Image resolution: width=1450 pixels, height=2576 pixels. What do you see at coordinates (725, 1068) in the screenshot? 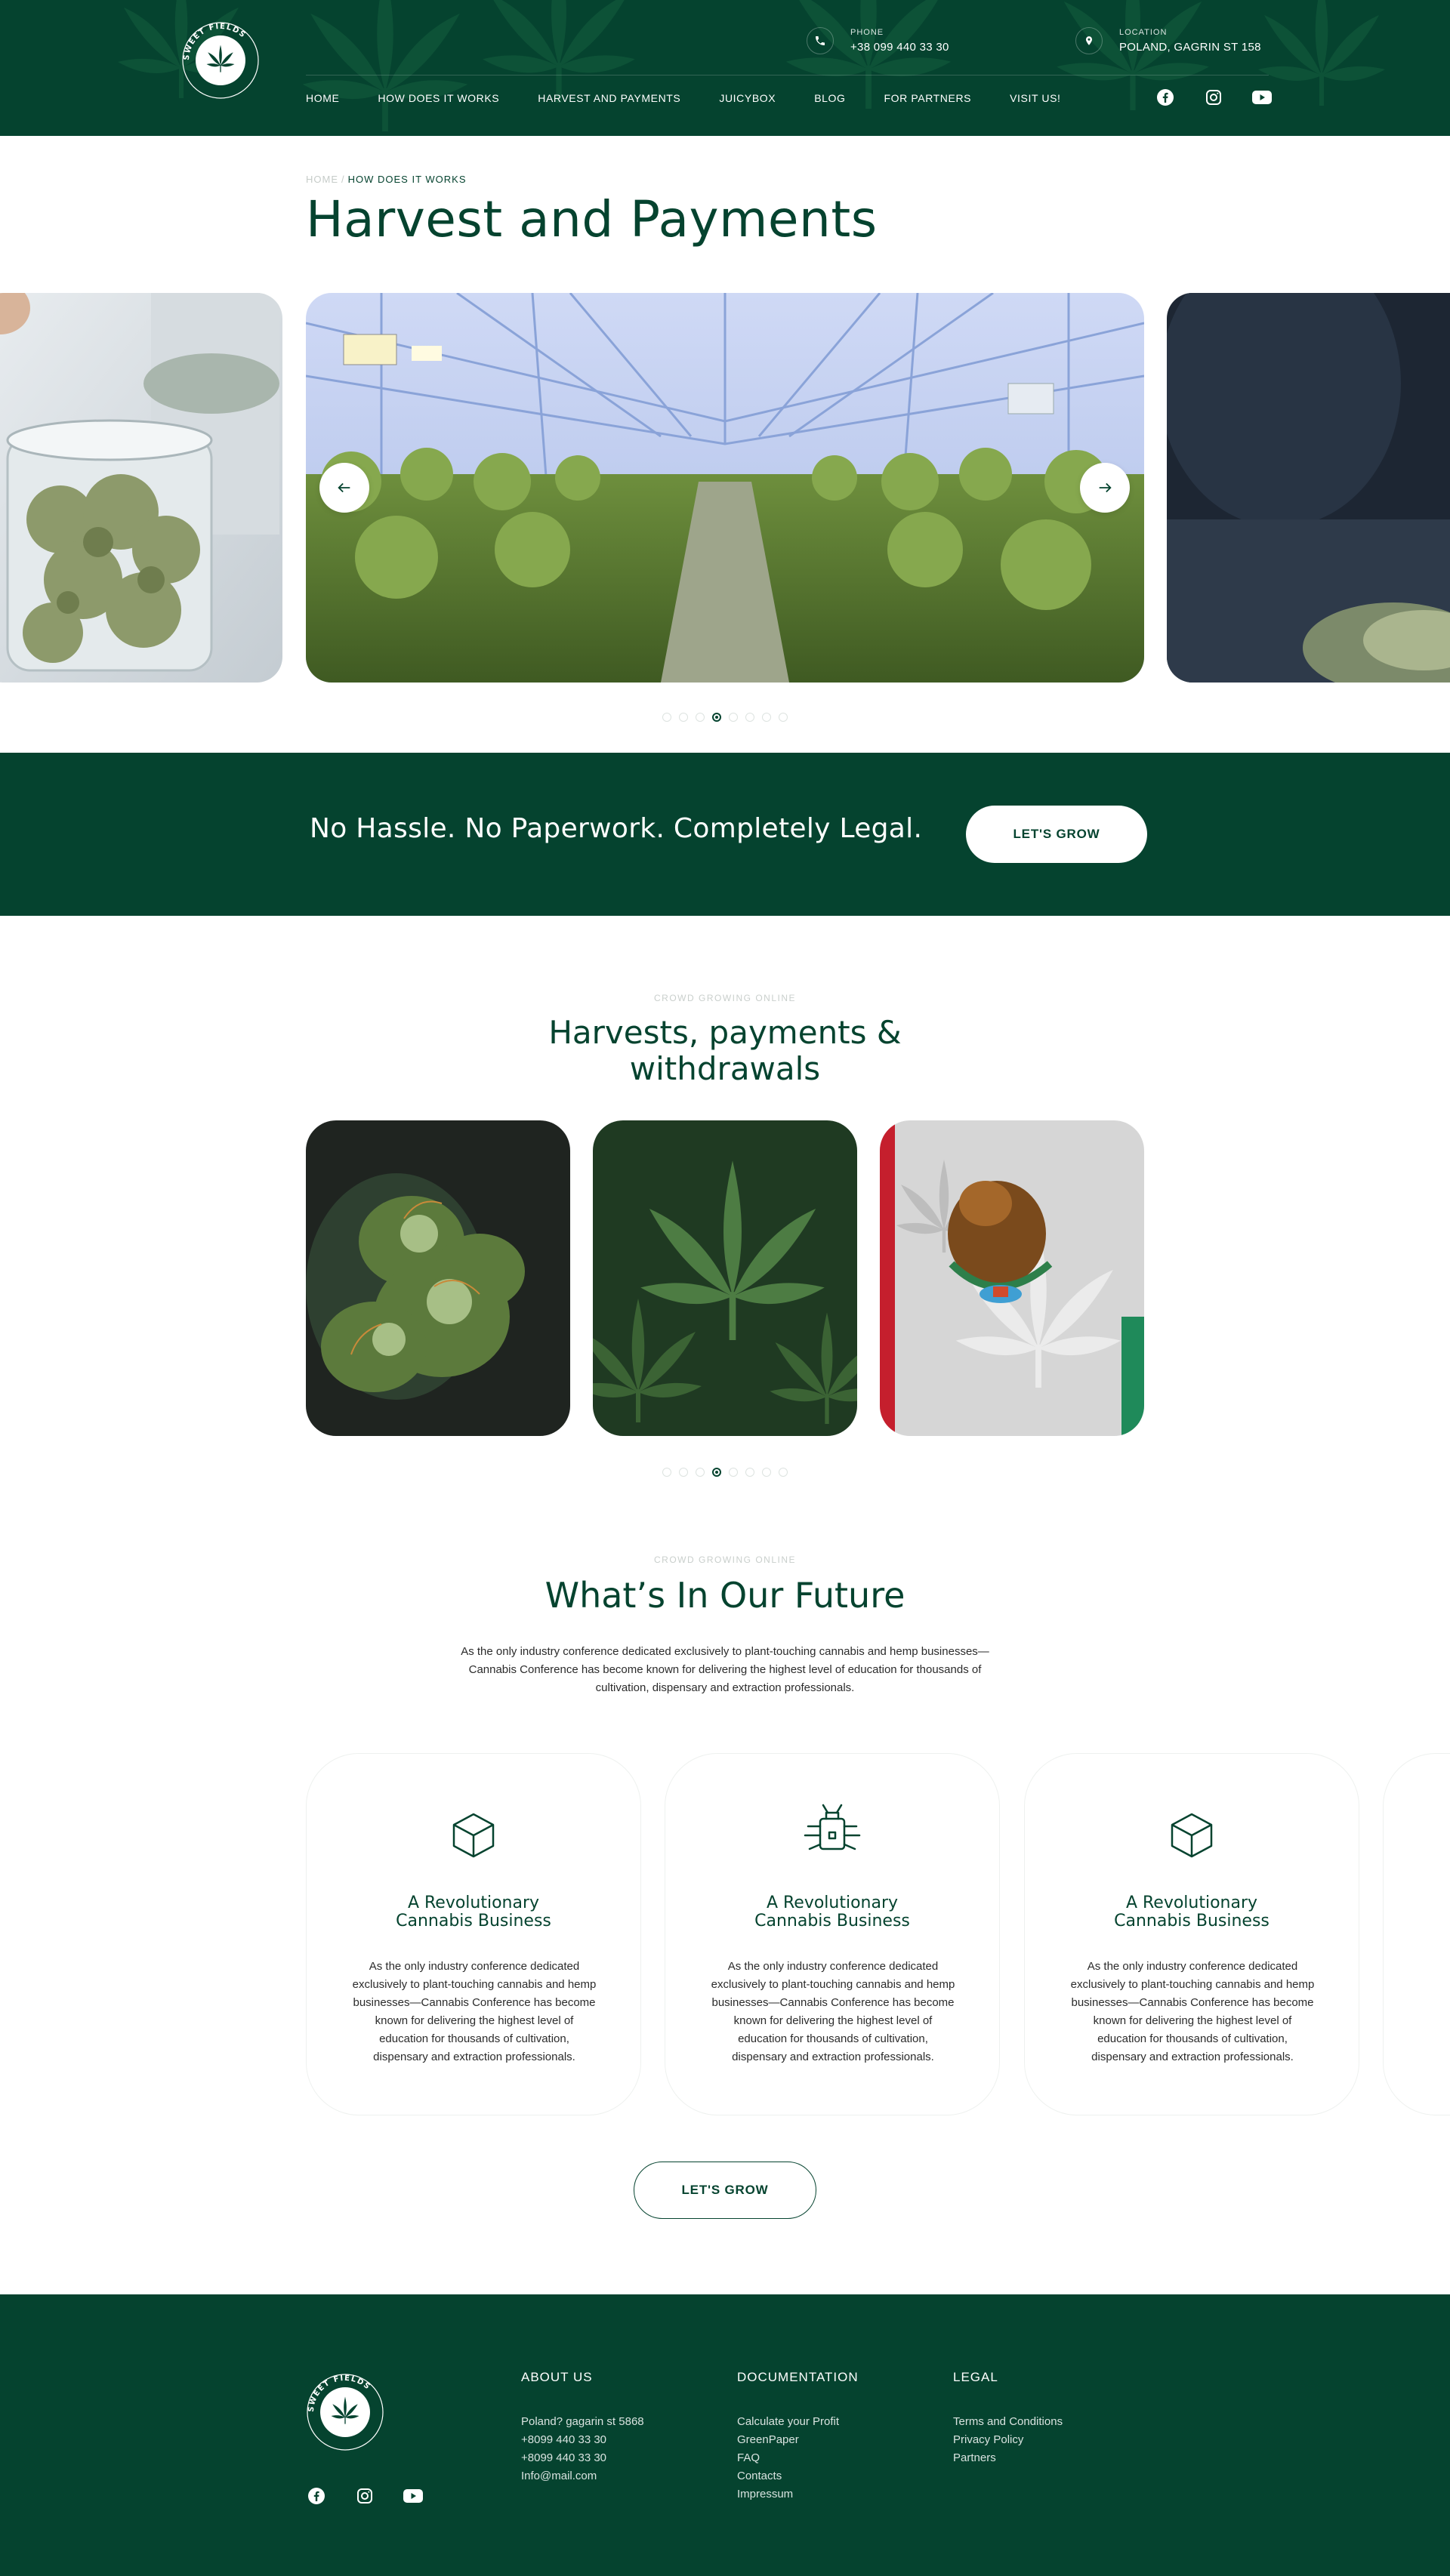
I see `harvests-title-line2: withdrawals` at bounding box center [725, 1068].